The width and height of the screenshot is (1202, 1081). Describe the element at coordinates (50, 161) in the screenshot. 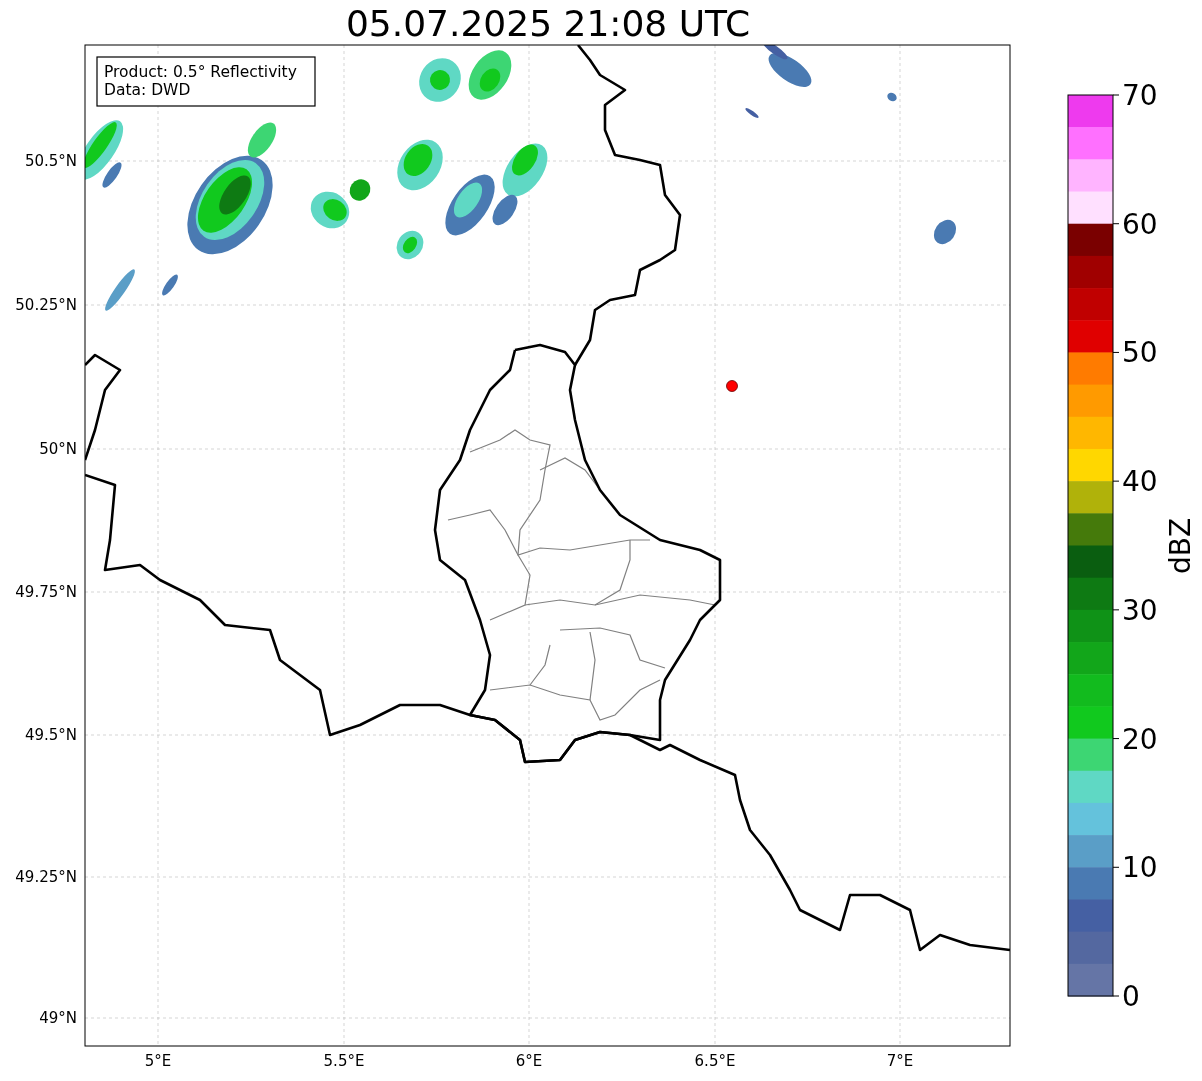

I see `axis-tick-label: 50.5°N` at that location.